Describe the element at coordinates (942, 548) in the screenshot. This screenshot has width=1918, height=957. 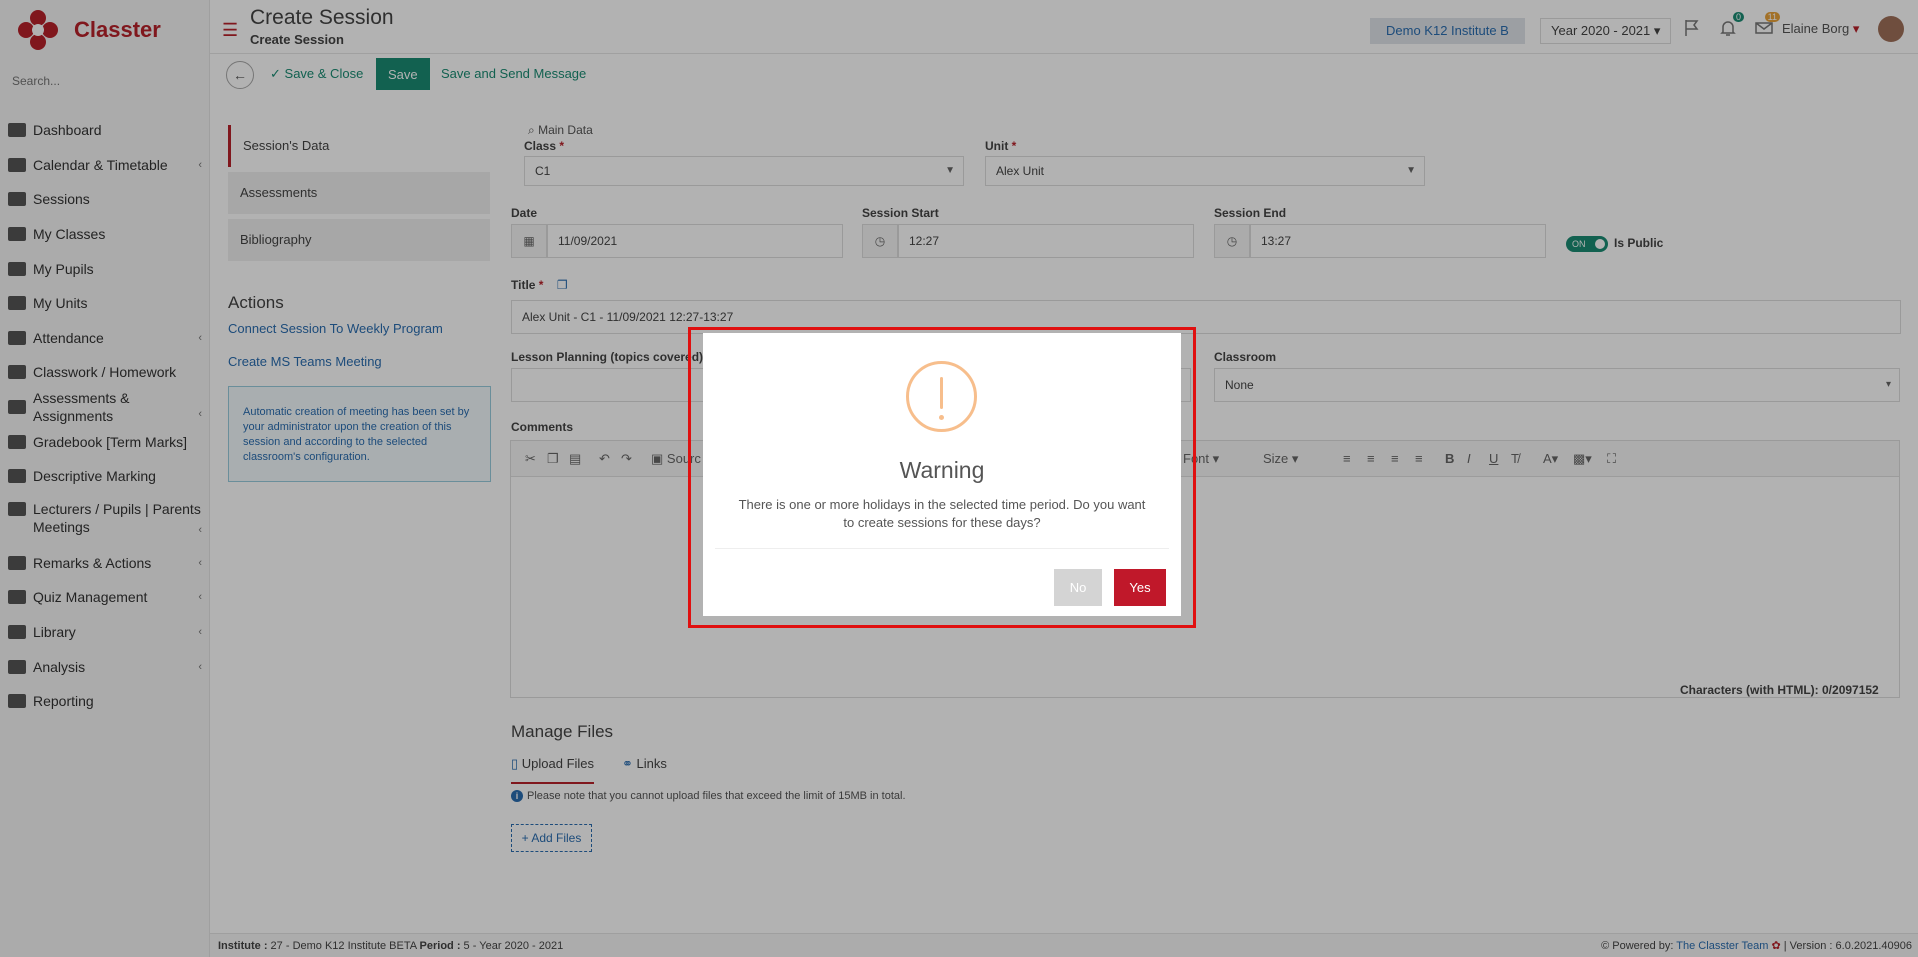
I see `dialog-divider` at that location.